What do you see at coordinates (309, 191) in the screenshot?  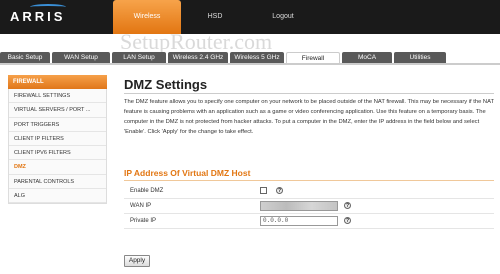 I see `enable-dmz-row: Enable DMZ ?` at bounding box center [309, 191].